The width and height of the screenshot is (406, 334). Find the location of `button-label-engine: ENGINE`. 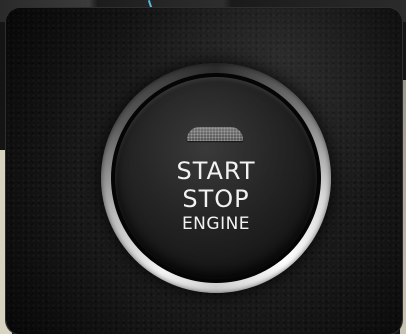

button-label-engine: ENGINE is located at coordinates (216, 224).